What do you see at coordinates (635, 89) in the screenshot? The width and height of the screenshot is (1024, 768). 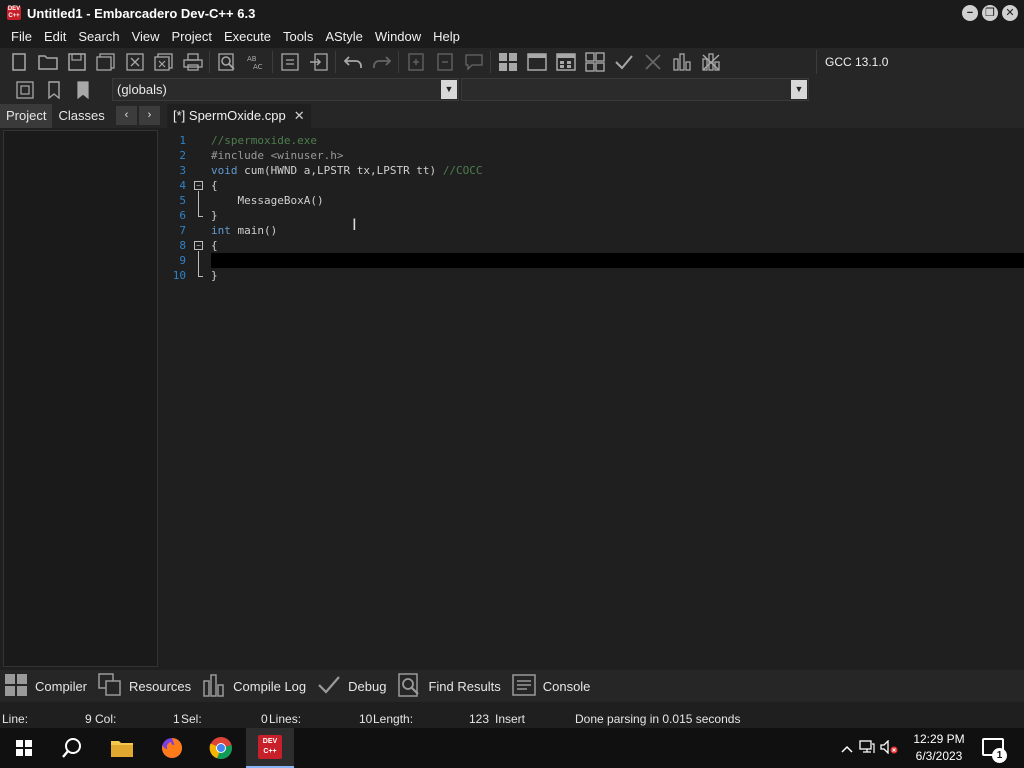 I see `member-combobox: ▼` at bounding box center [635, 89].